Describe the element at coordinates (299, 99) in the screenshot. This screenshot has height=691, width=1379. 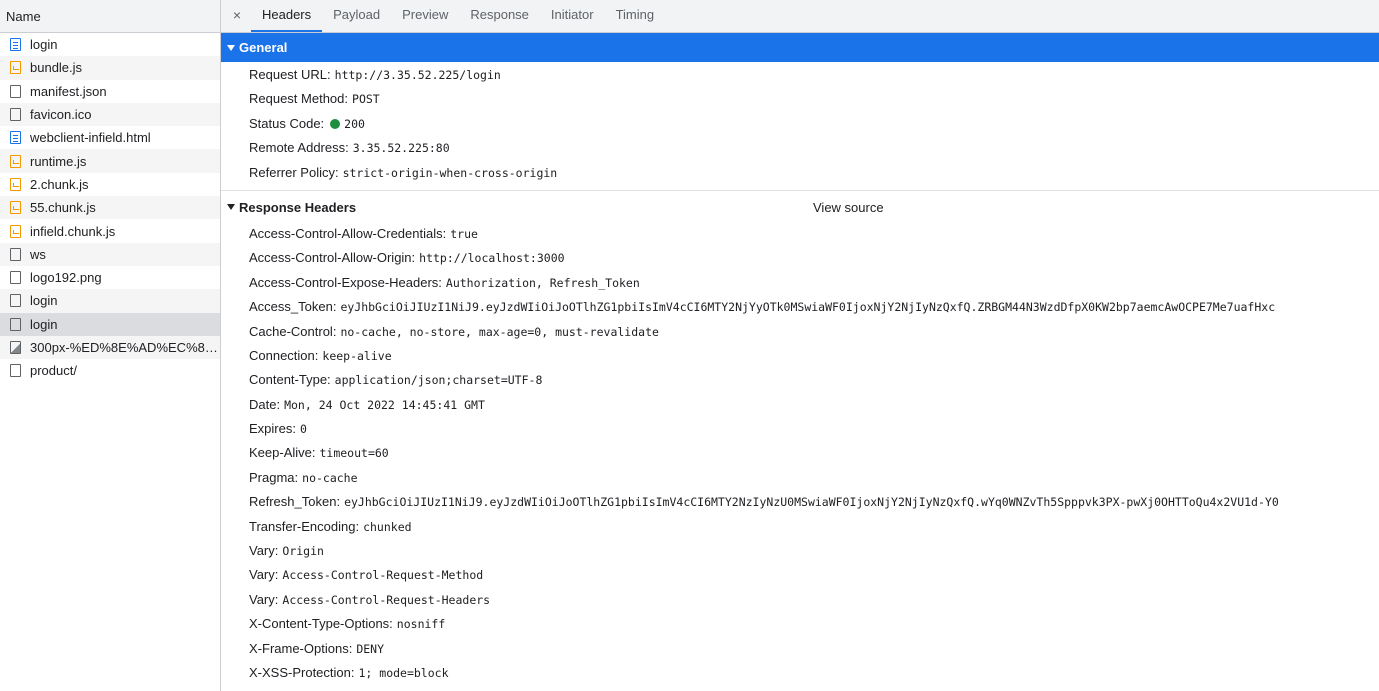
I see `header-key: Request Method:` at that location.